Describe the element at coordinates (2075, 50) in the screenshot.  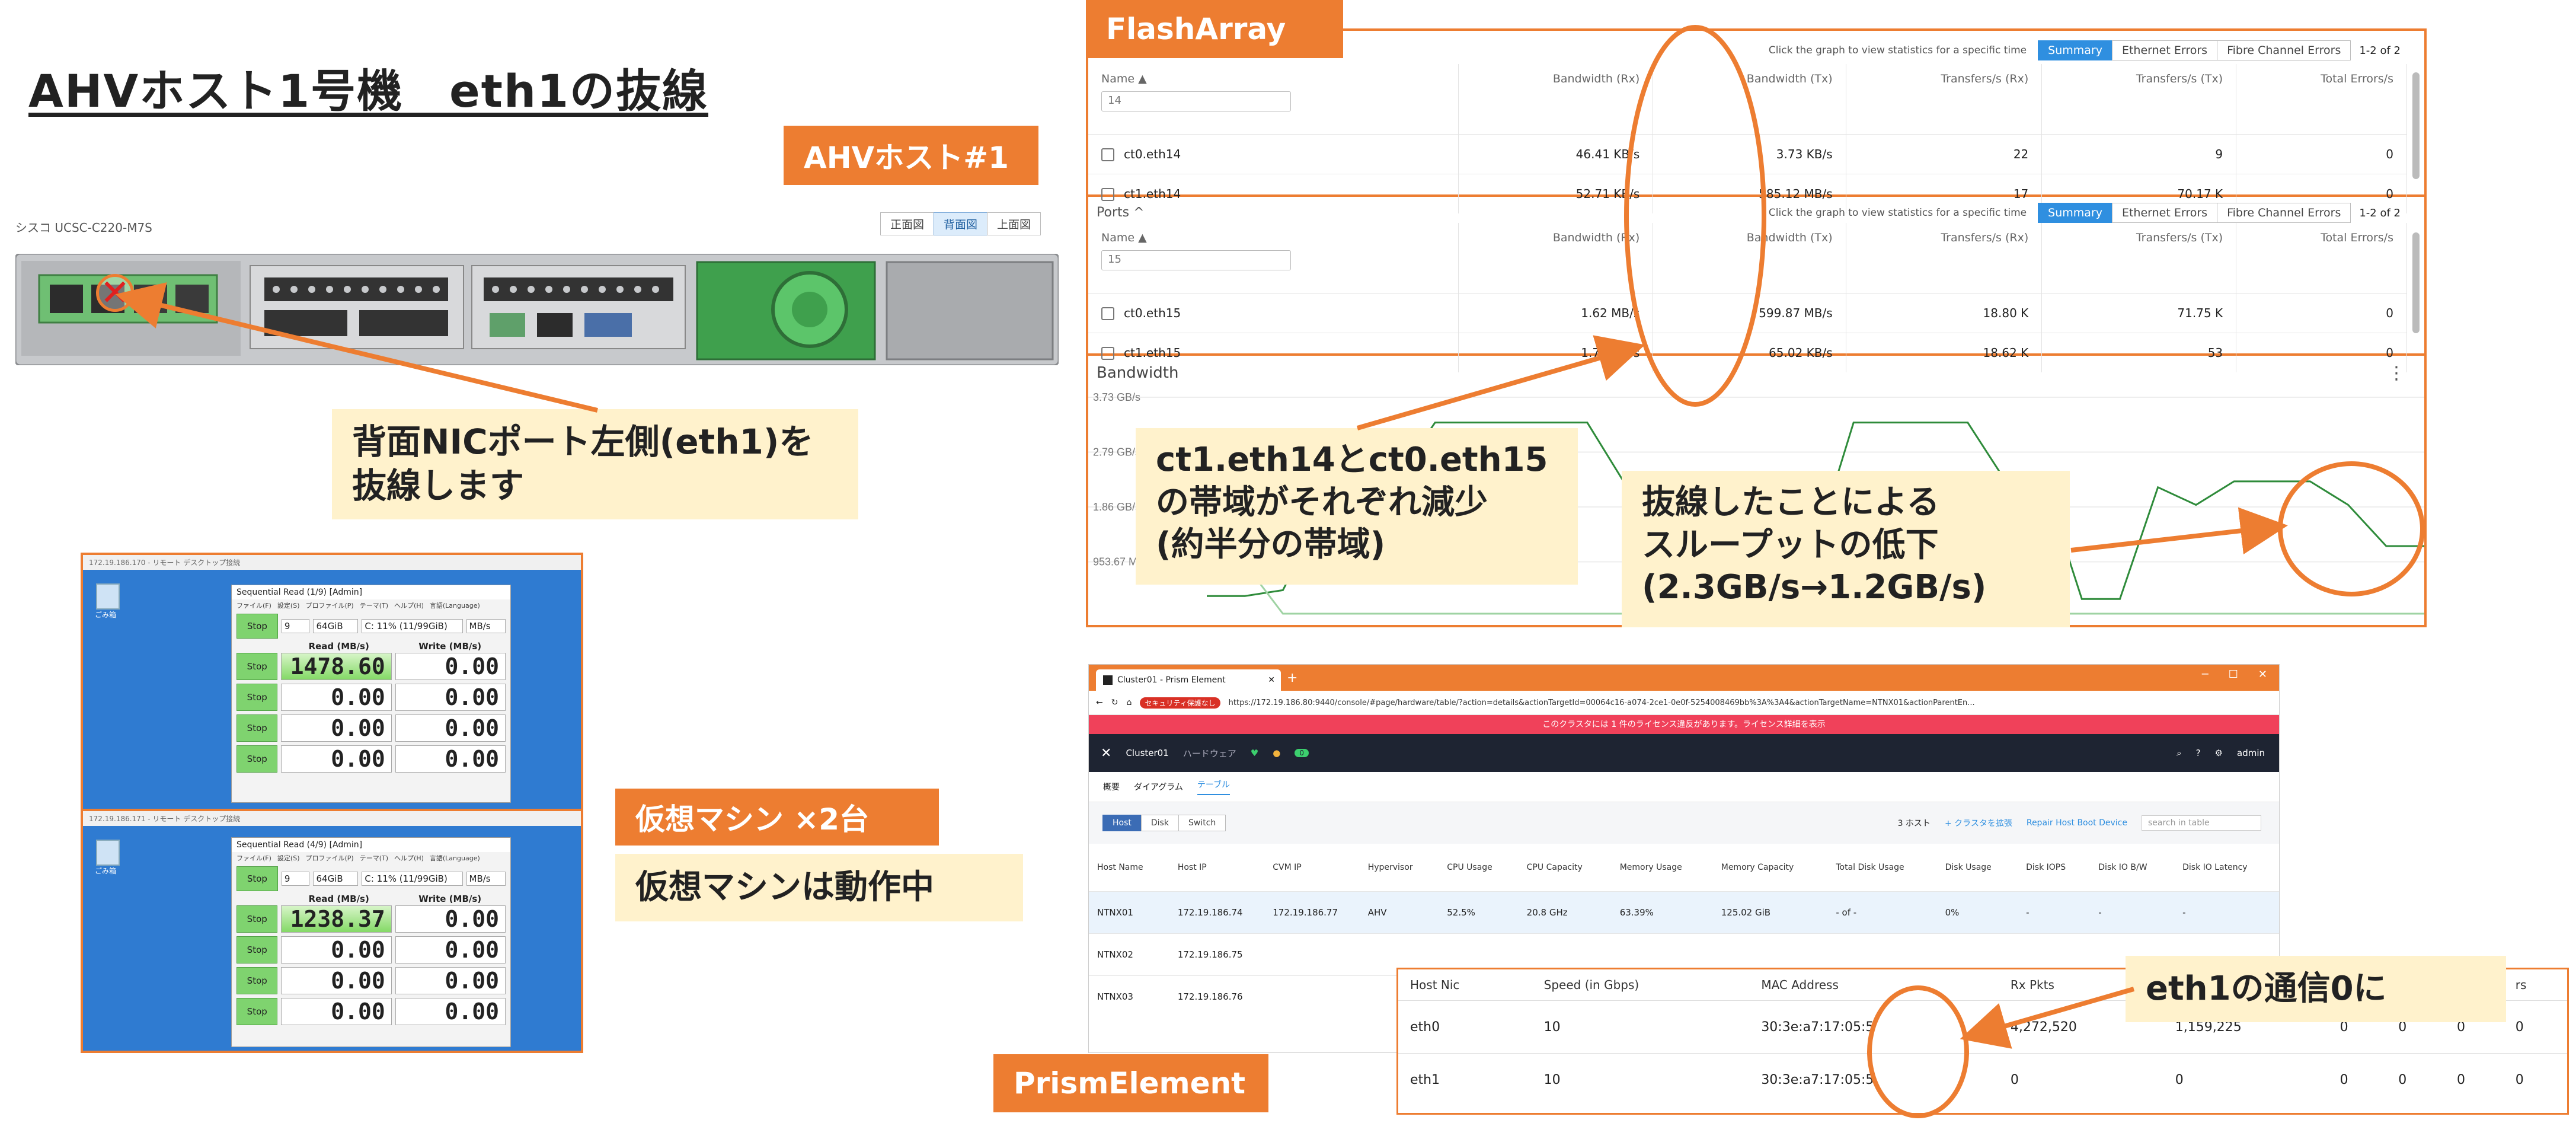
I see `fa-tab-summary-1: Summary` at that location.